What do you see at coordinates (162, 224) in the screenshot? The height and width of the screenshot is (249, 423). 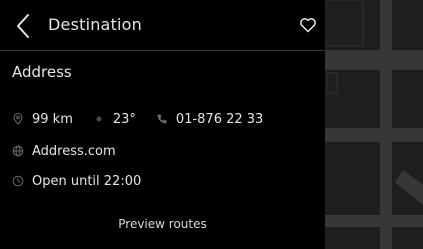 I see `preview-routes-button: Preview routes` at bounding box center [162, 224].